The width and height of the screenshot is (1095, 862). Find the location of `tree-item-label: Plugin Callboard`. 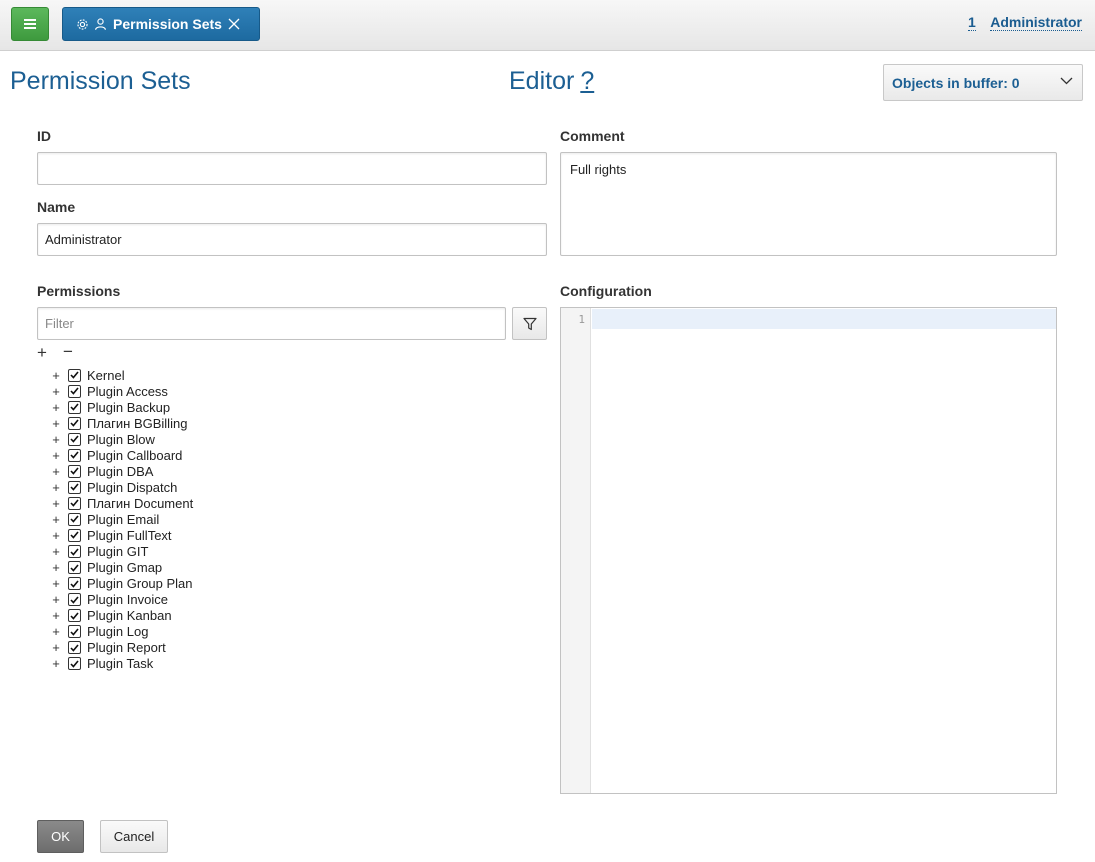

tree-item-label: Plugin Callboard is located at coordinates (135, 455).